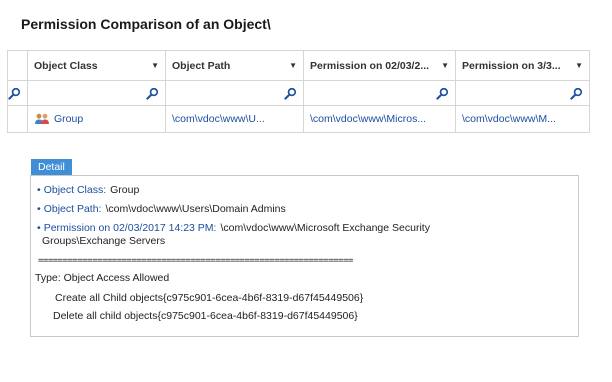 This screenshot has width=612, height=382. I want to click on cell-object-class: Group, so click(96, 119).